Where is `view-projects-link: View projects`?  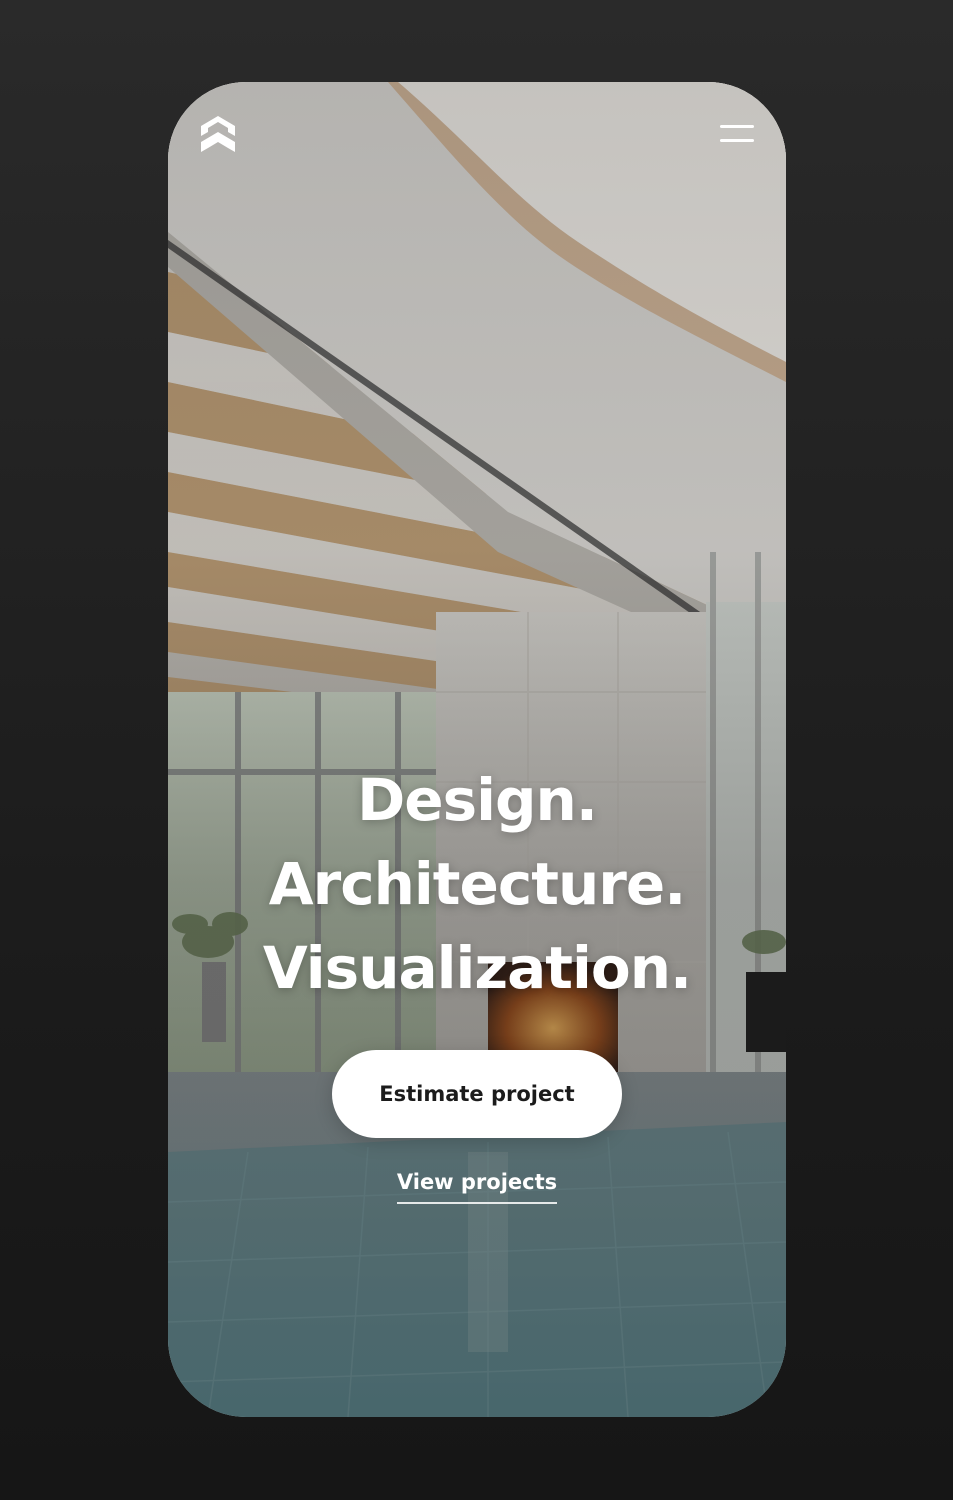
view-projects-link: View projects is located at coordinates (477, 1187).